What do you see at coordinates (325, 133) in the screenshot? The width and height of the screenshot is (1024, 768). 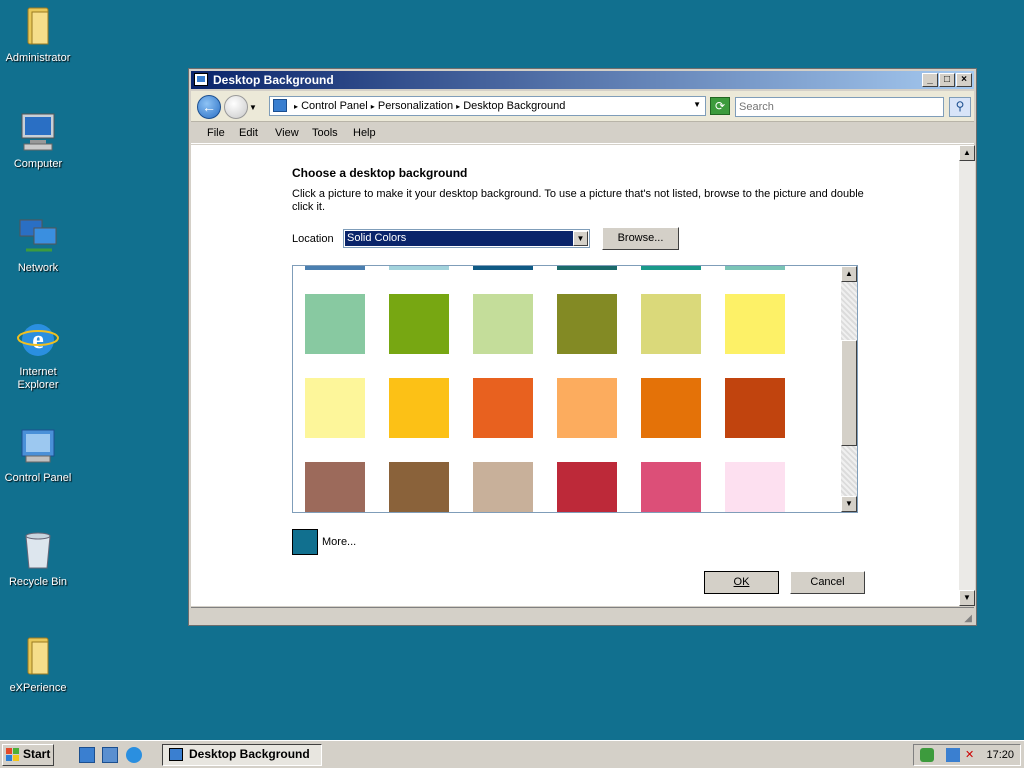 I see `menu-tools: Tools` at bounding box center [325, 133].